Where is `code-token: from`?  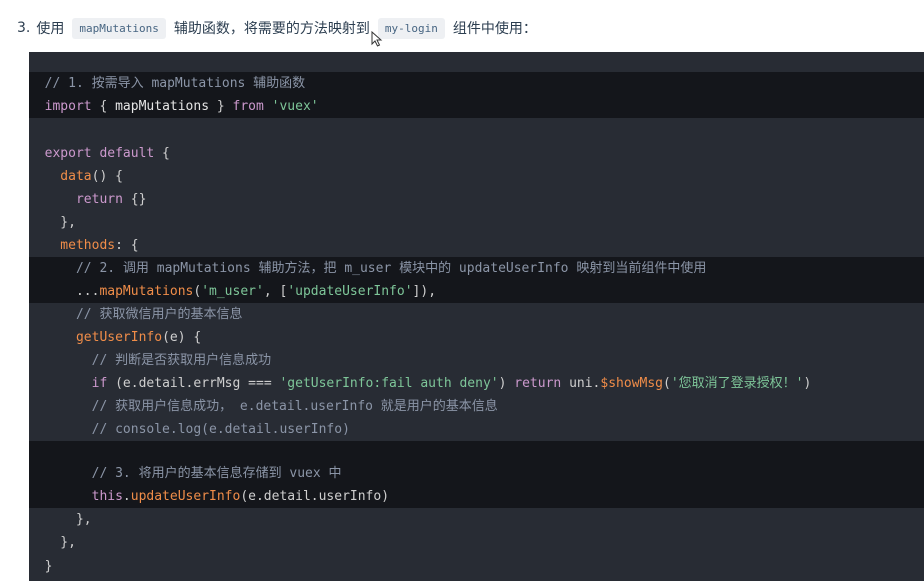 code-token: from is located at coordinates (248, 106).